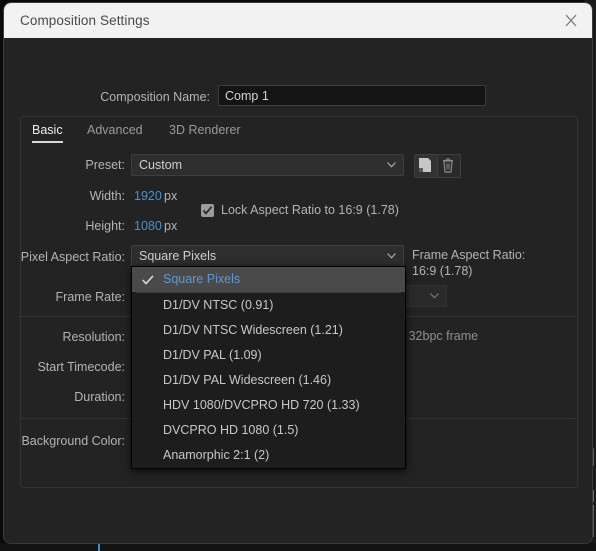 The image size is (596, 551). What do you see at coordinates (442, 271) in the screenshot?
I see `frame-aspect-ratio-value: 16:9 (1.78)` at bounding box center [442, 271].